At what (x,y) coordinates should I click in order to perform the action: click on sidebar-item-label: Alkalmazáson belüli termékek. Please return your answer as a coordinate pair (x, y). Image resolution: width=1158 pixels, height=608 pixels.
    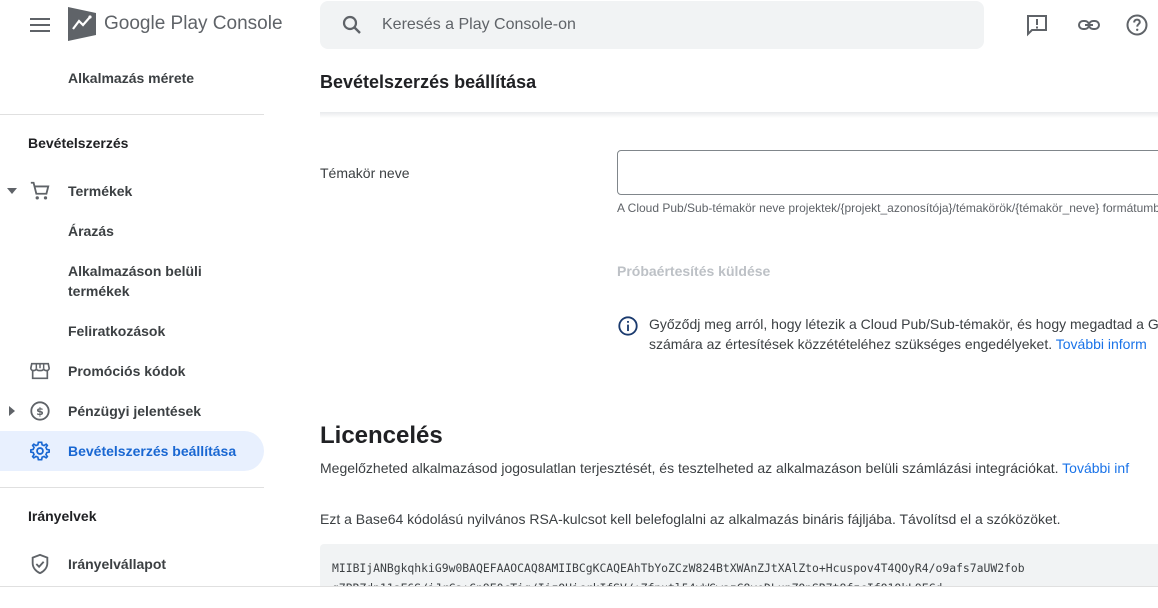
    Looking at the image, I should click on (135, 281).